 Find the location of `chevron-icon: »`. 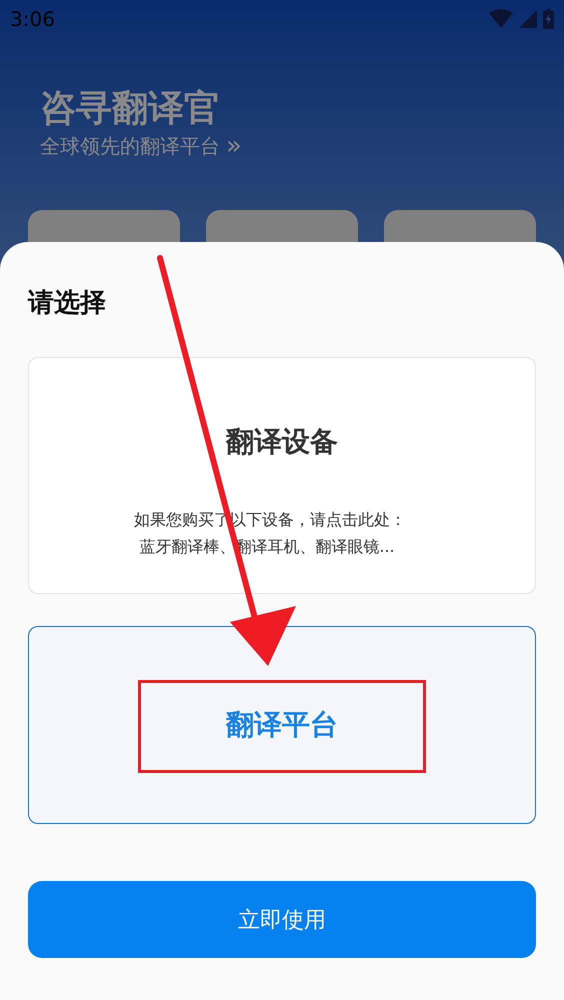

chevron-icon: » is located at coordinates (234, 146).